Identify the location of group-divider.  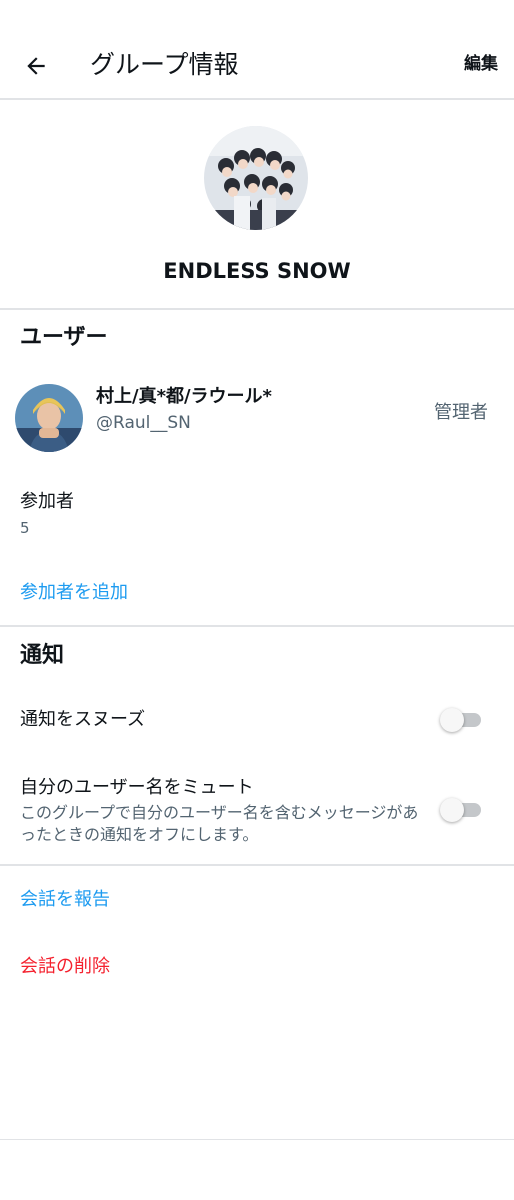
(257, 309).